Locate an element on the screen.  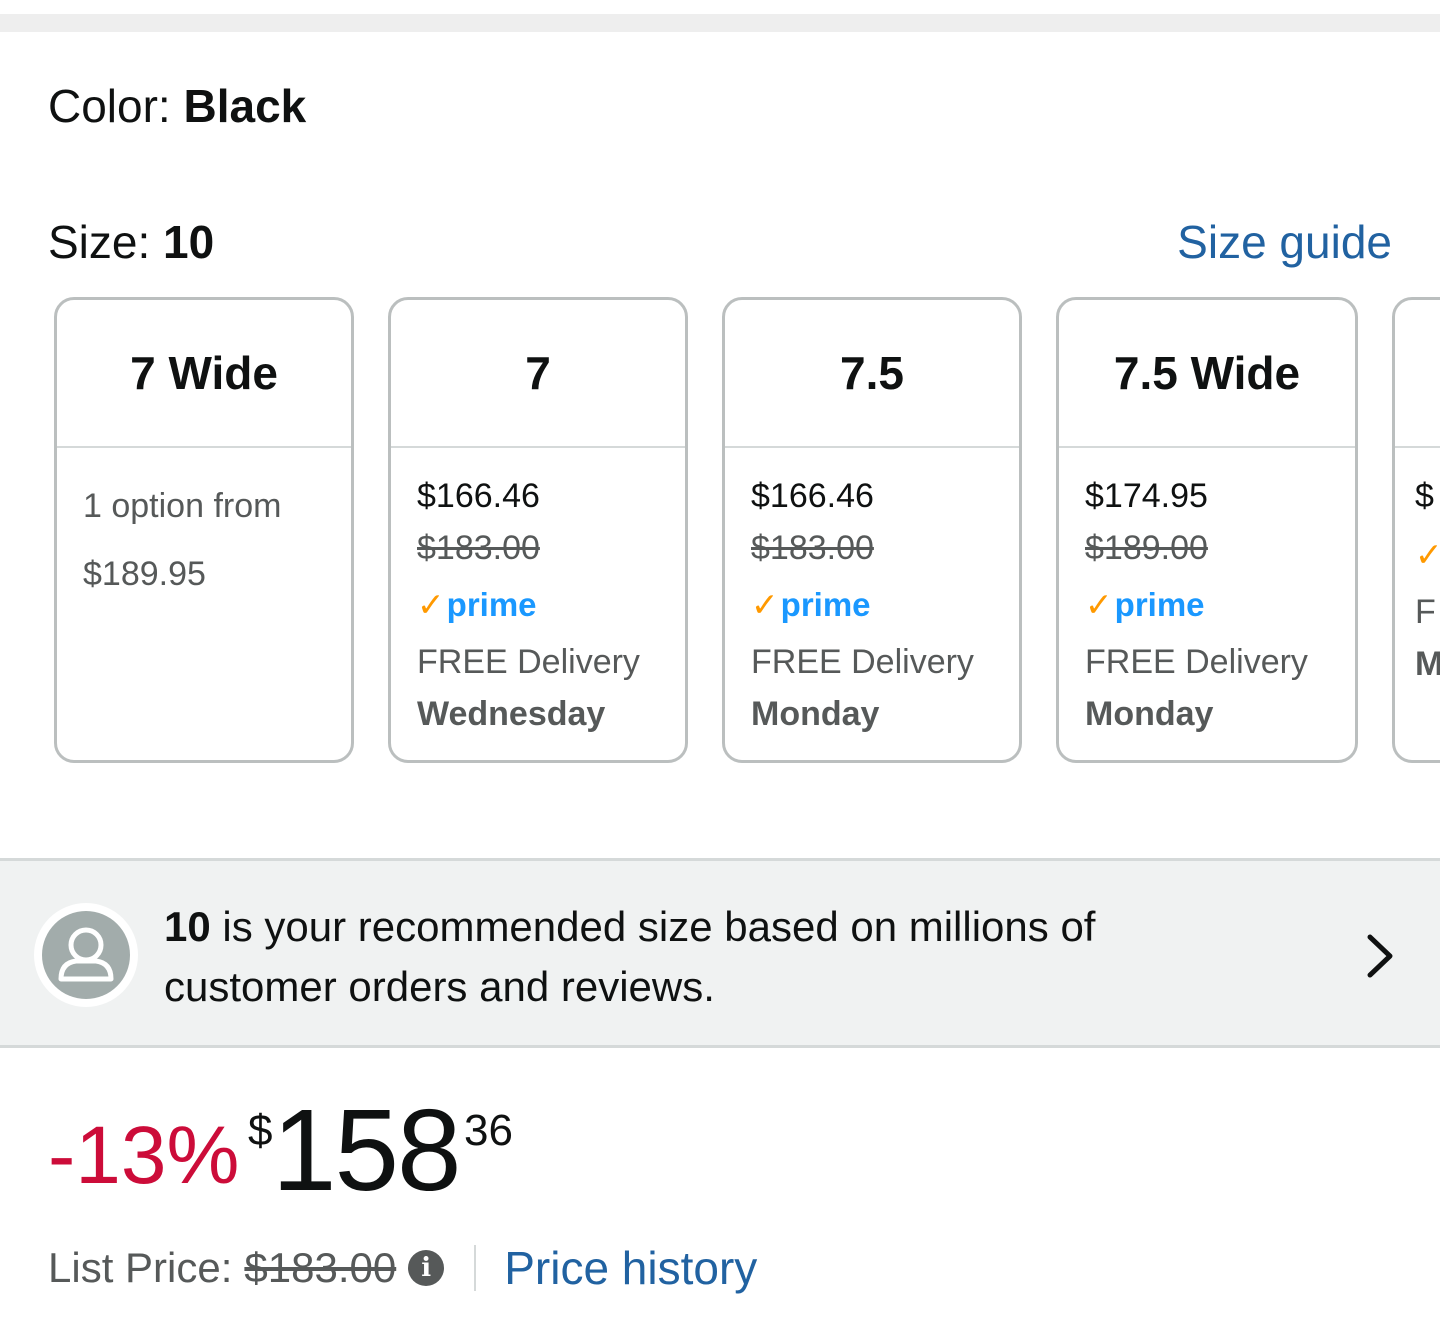
delivery-text: F is located at coordinates (1425, 612).